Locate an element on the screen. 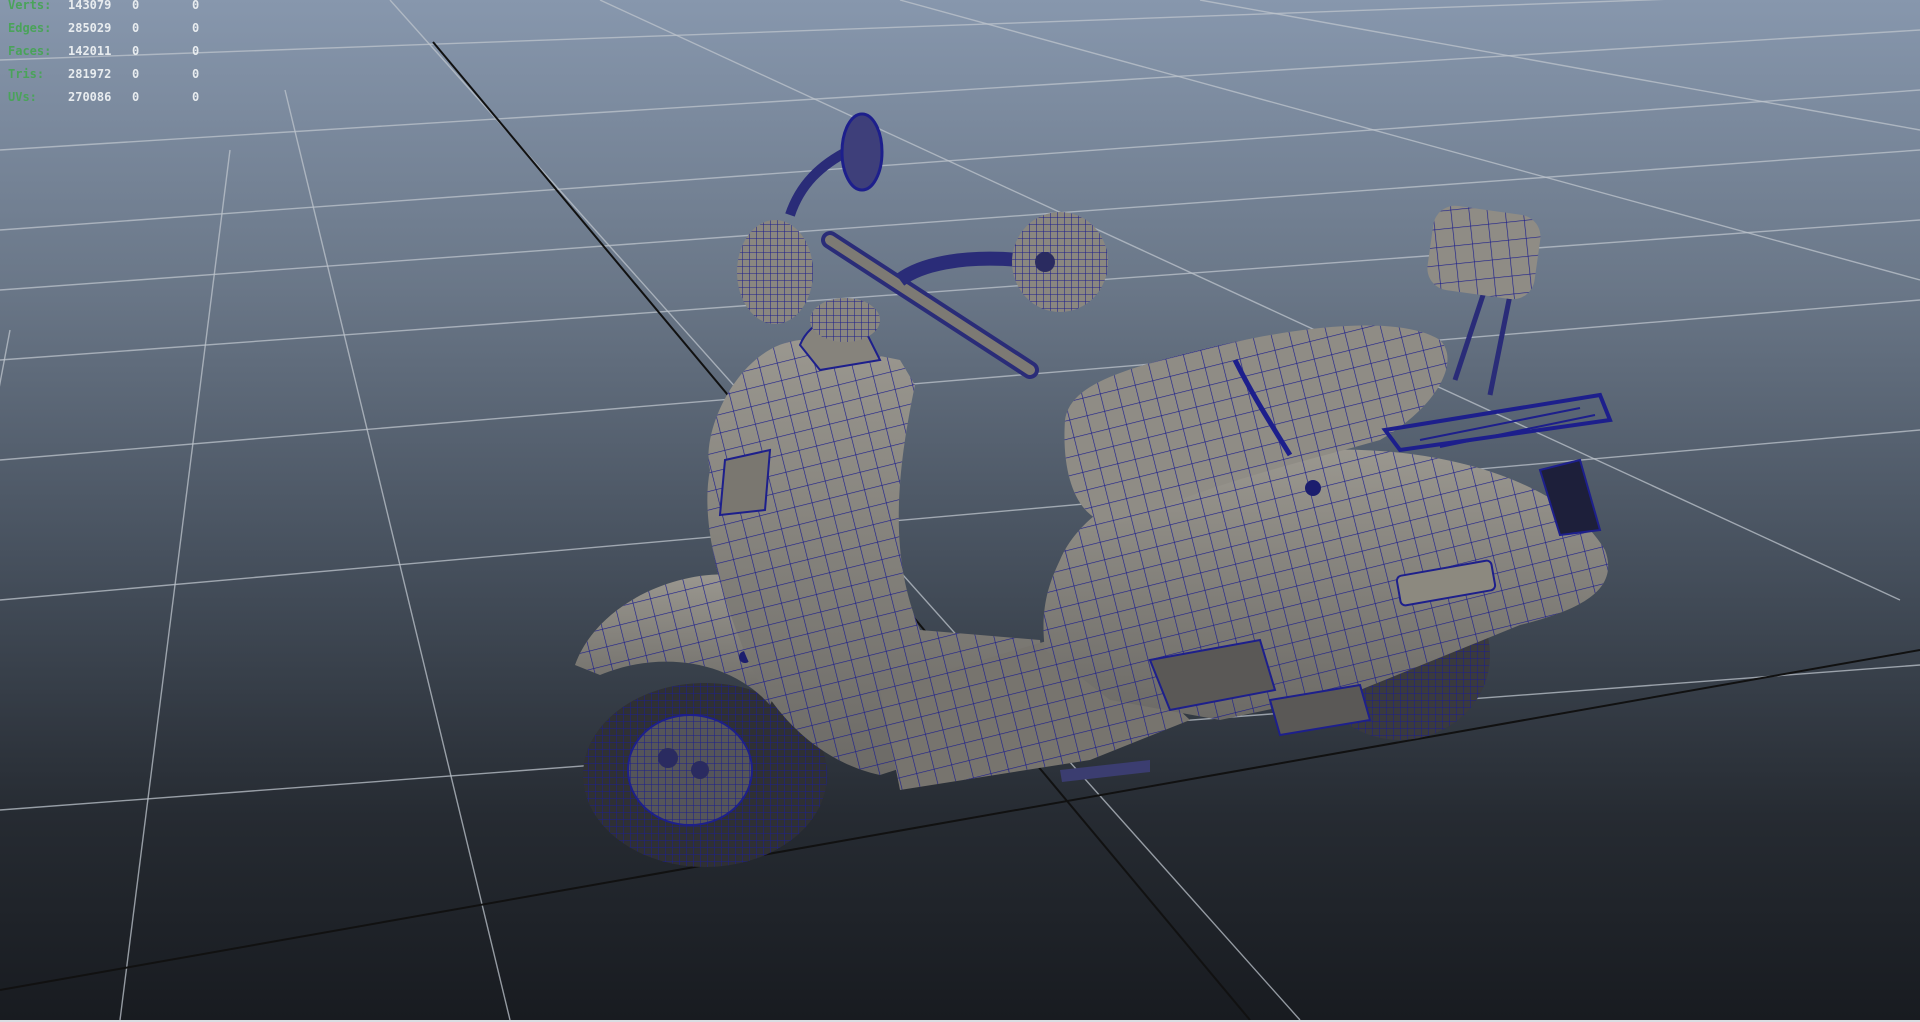 Image resolution: width=1920 pixels, height=1022 pixels. hud-row: Edges: 285029 0 0 is located at coordinates (110, 28).